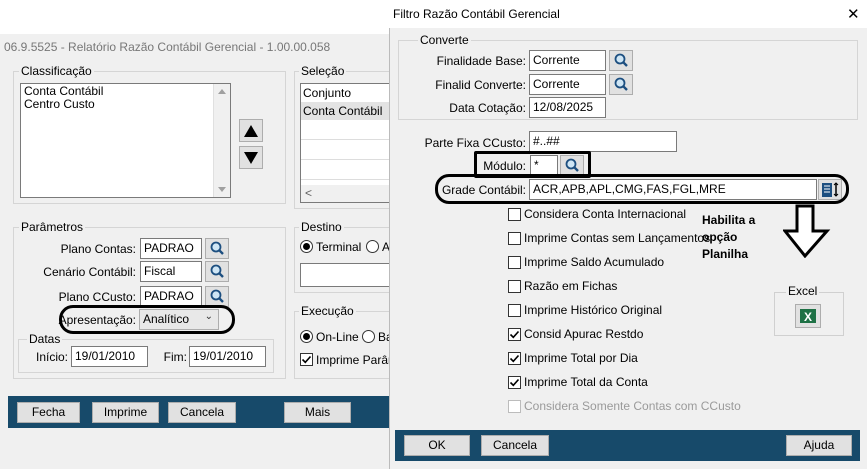  Describe the element at coordinates (368, 336) in the screenshot. I see `batch-radio` at that location.